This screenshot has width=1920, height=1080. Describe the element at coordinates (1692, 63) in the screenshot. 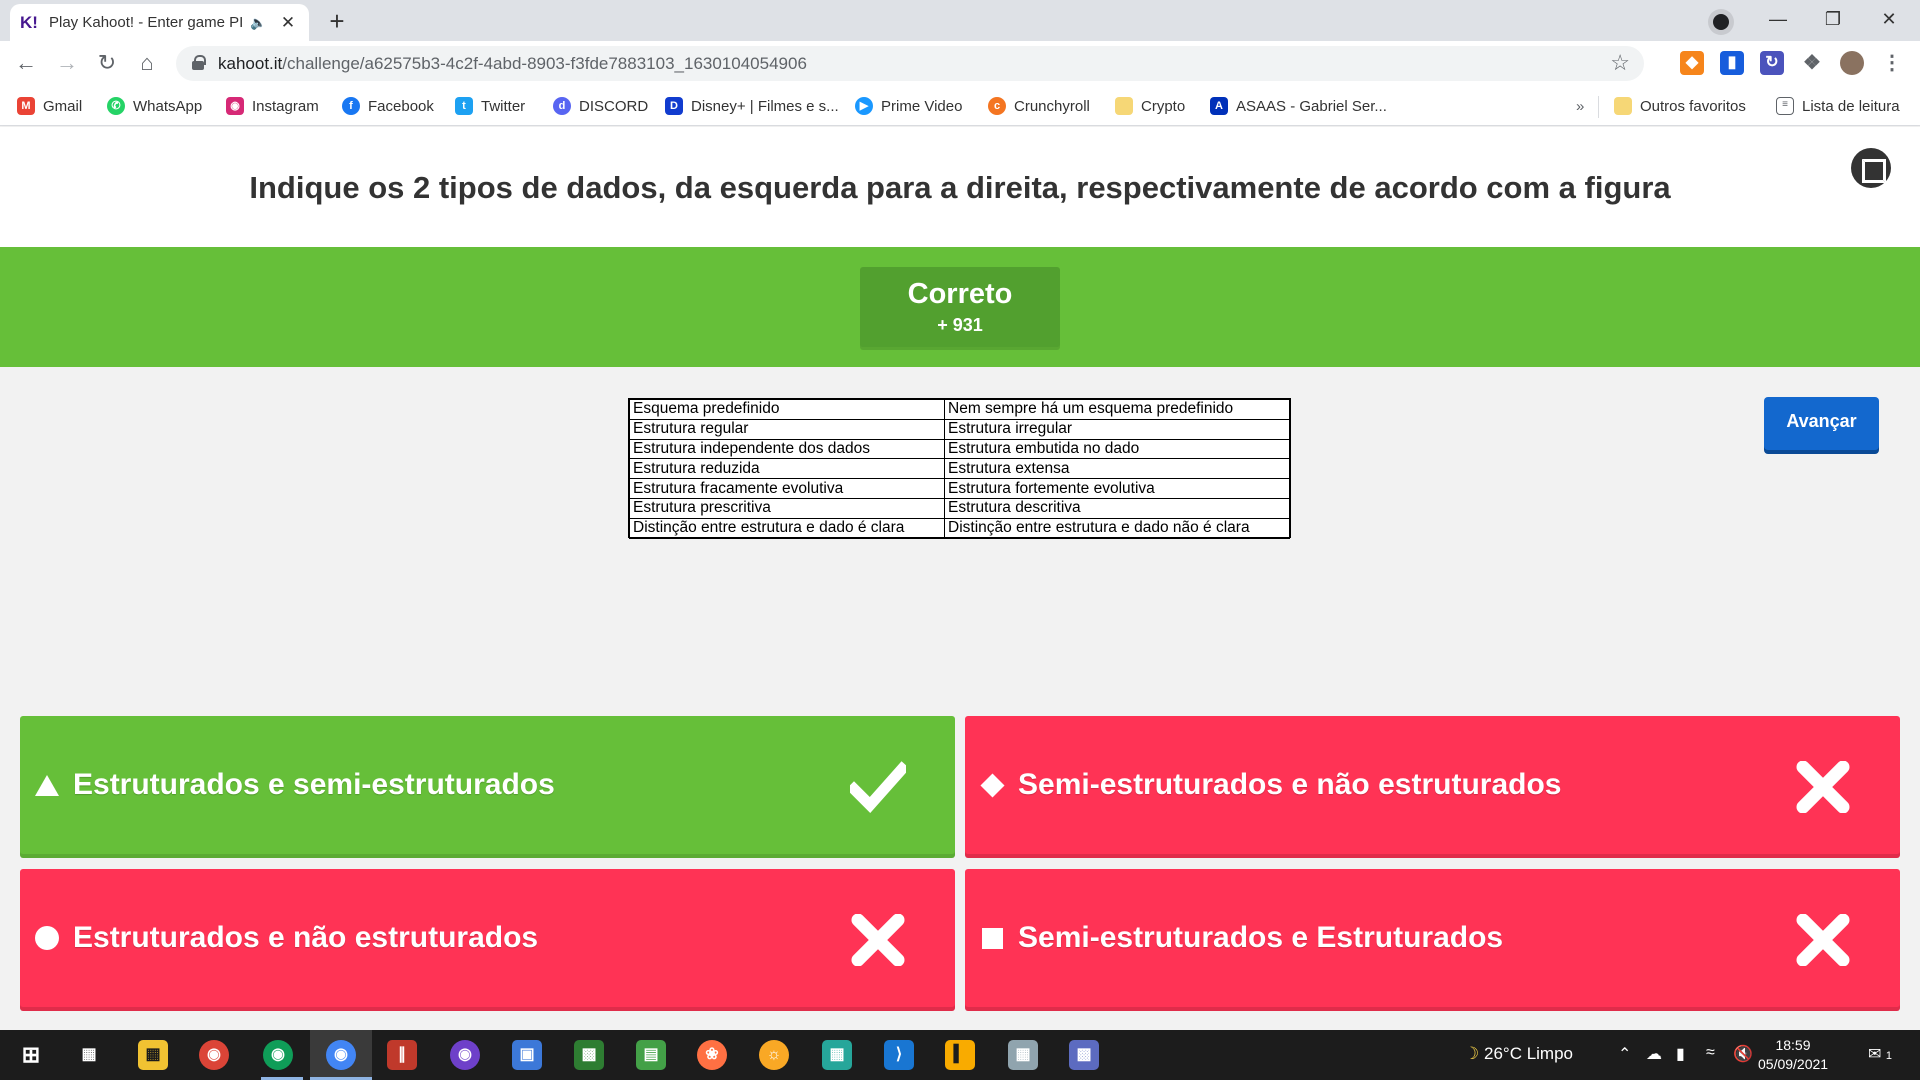

I see `metamask-extension-icon: ◆` at that location.